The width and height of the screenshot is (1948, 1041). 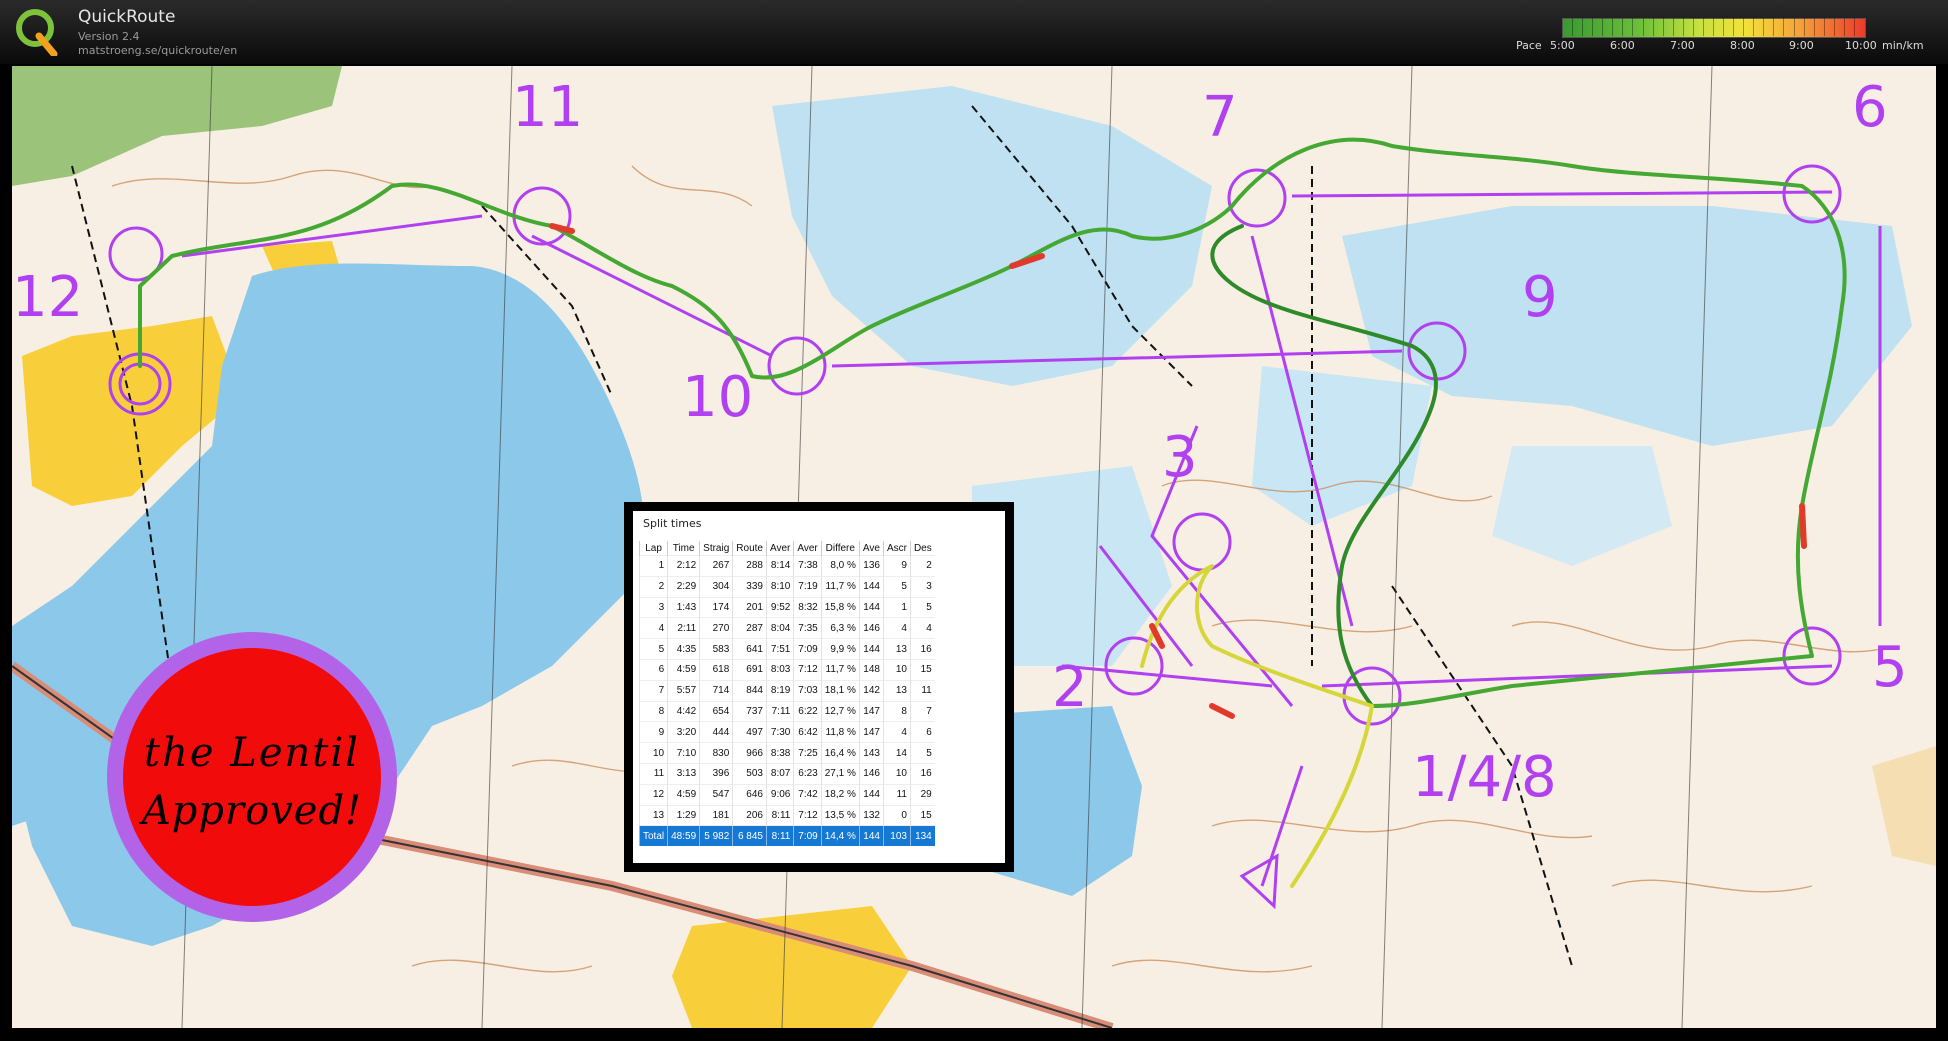 I want to click on table-row: 6 4:59 618 691 8:03 7:12 11,7 % 148 10 15, so click(x=786, y=669).